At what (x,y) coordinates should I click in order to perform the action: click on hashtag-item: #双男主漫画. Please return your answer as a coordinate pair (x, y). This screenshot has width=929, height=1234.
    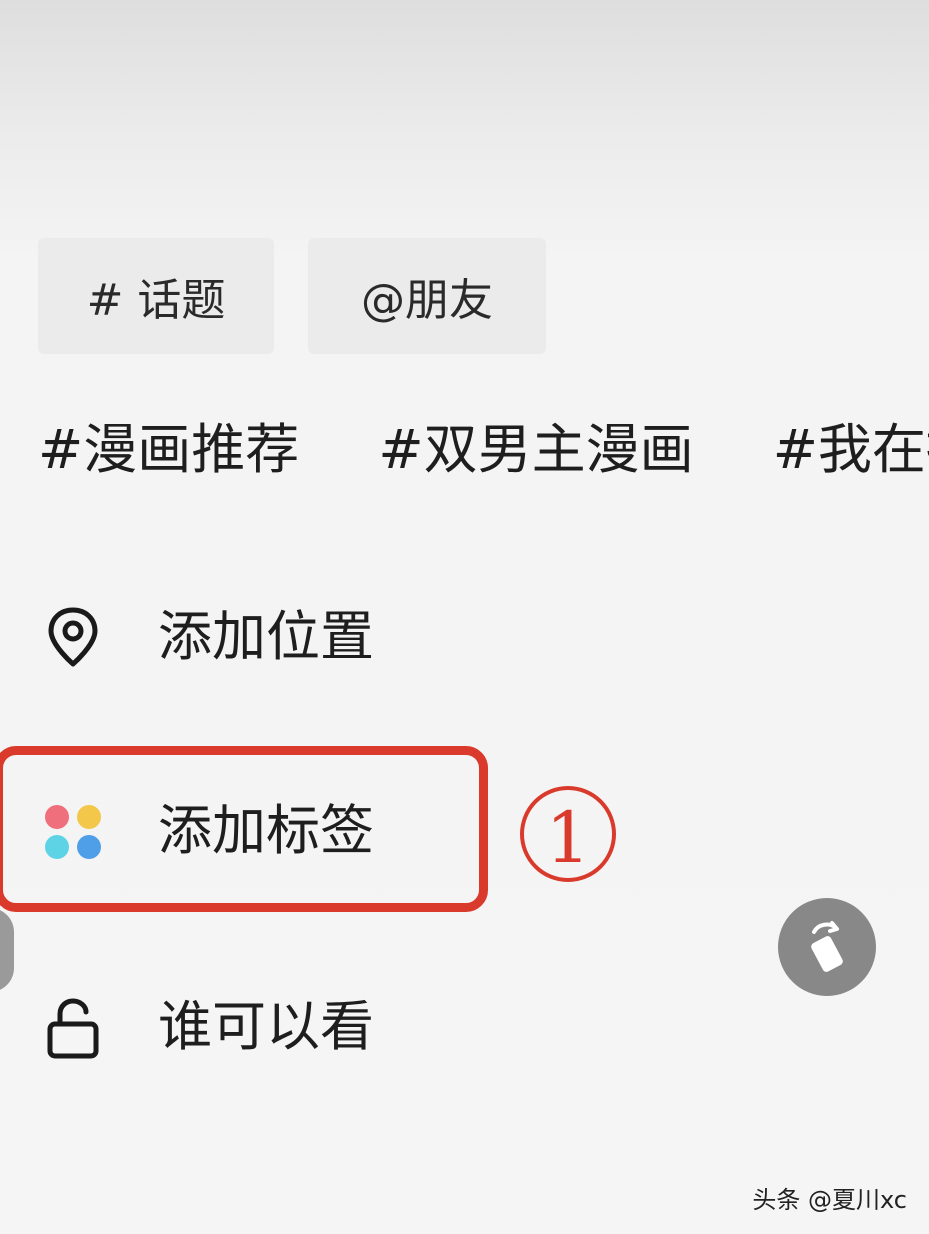
    Looking at the image, I should click on (535, 450).